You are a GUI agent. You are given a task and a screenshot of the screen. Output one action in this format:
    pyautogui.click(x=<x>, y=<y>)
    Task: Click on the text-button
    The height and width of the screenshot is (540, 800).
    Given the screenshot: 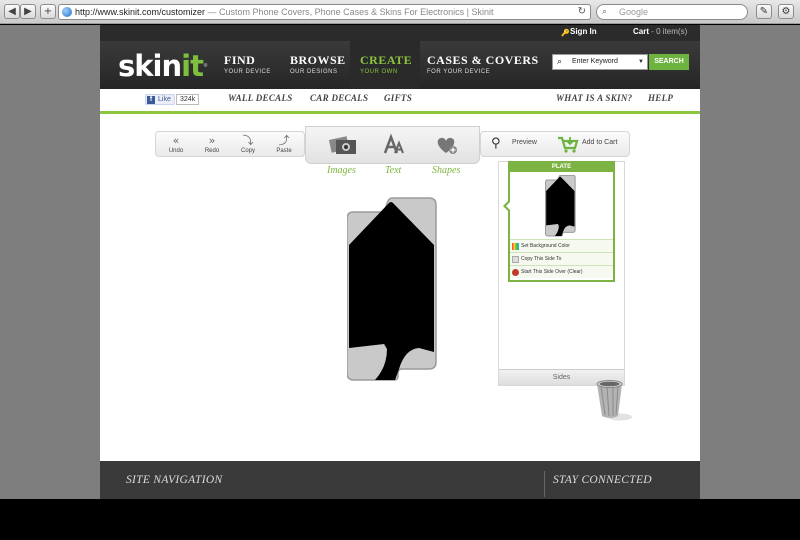 What is the action you would take?
    pyautogui.click(x=394, y=145)
    